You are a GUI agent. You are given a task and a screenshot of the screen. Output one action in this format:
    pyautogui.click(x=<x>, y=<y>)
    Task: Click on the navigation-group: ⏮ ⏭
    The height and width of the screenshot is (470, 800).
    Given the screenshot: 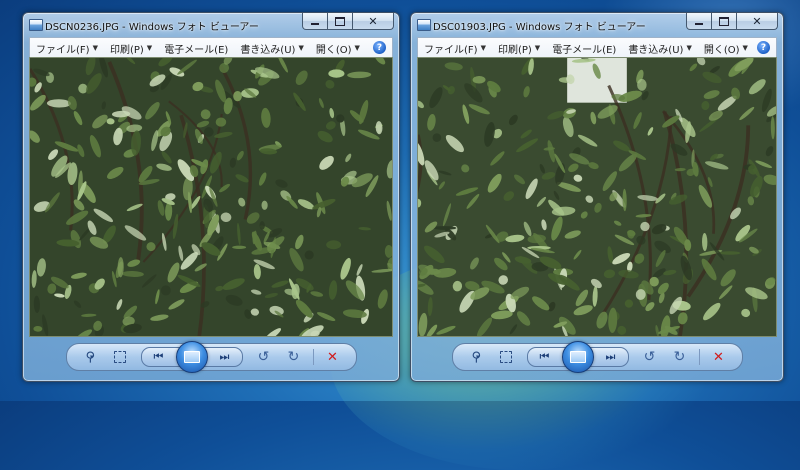 What is the action you would take?
    pyautogui.click(x=191, y=357)
    